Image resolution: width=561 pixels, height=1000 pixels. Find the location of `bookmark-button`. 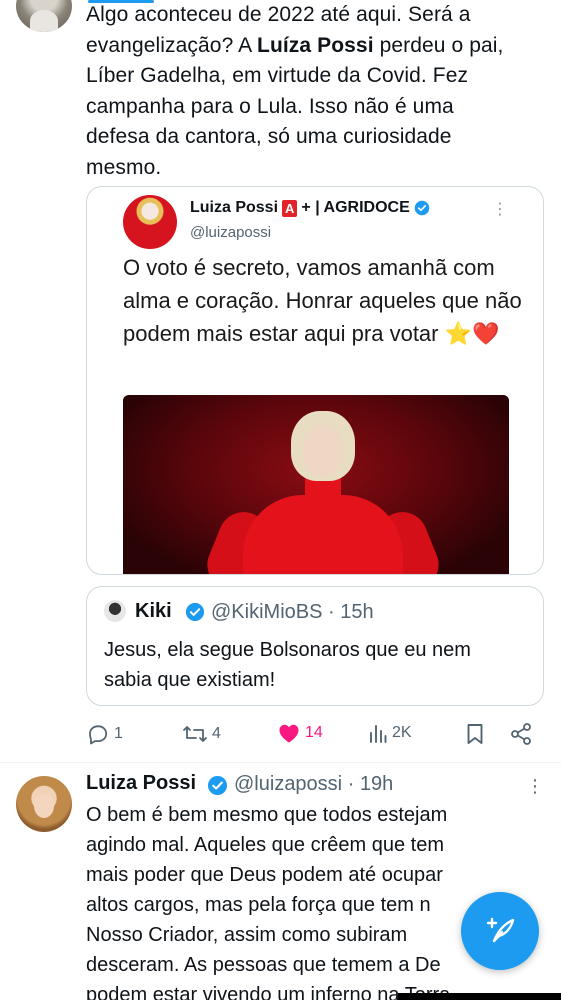

bookmark-button is located at coordinates (475, 734).